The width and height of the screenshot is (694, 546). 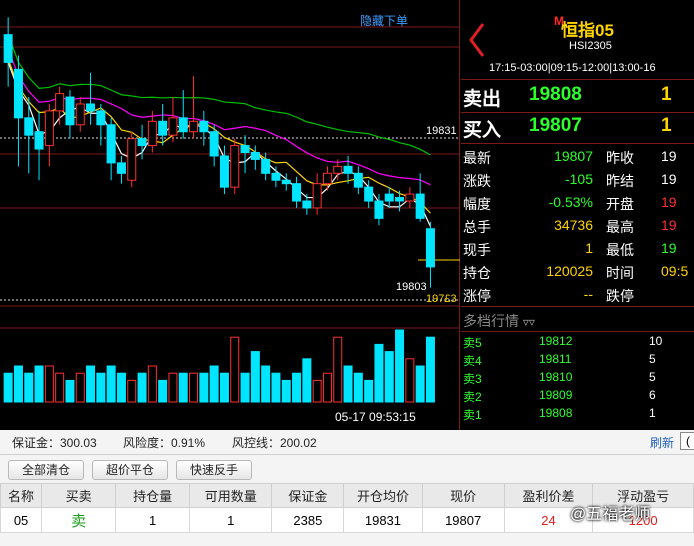 What do you see at coordinates (153, 495) in the screenshot?
I see `column-header: 持仓量` at bounding box center [153, 495].